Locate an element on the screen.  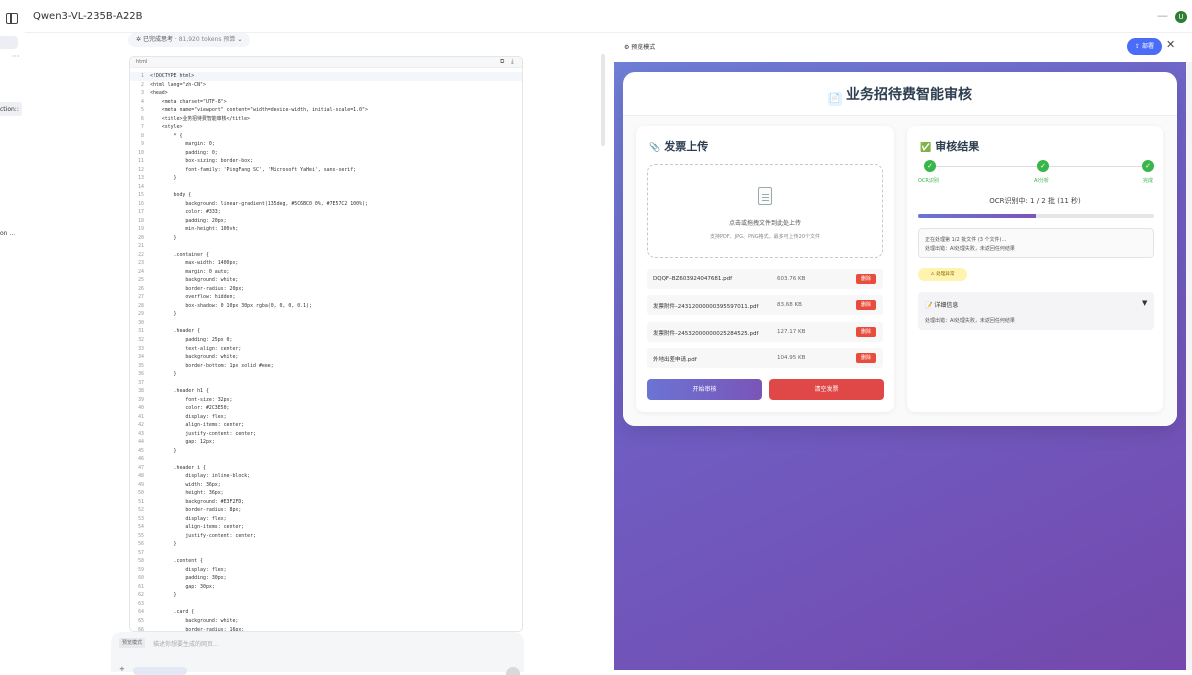
line-number: 46 is located at coordinates (141, 459).